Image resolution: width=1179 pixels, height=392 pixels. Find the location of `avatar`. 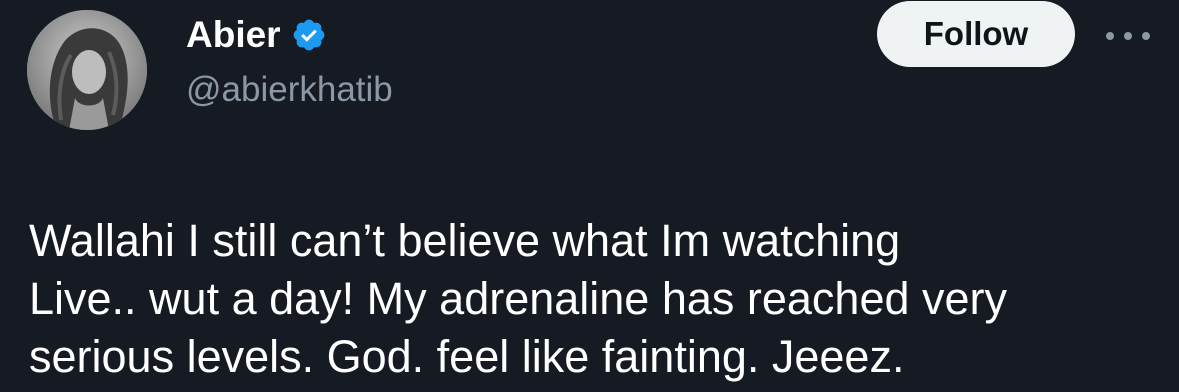

avatar is located at coordinates (87, 70).